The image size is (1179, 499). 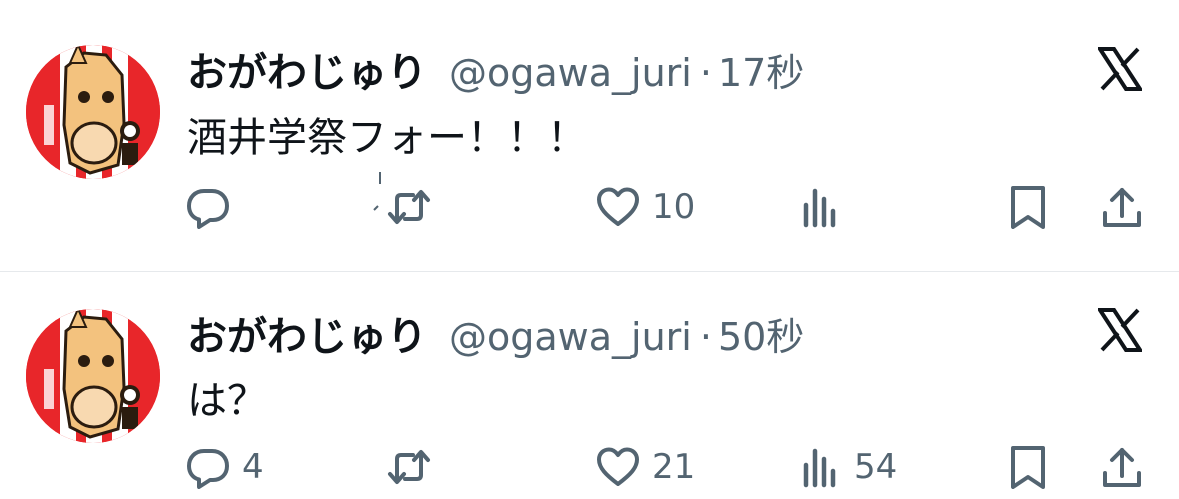 What do you see at coordinates (645, 467) in the screenshot?
I see `like-button: 21` at bounding box center [645, 467].